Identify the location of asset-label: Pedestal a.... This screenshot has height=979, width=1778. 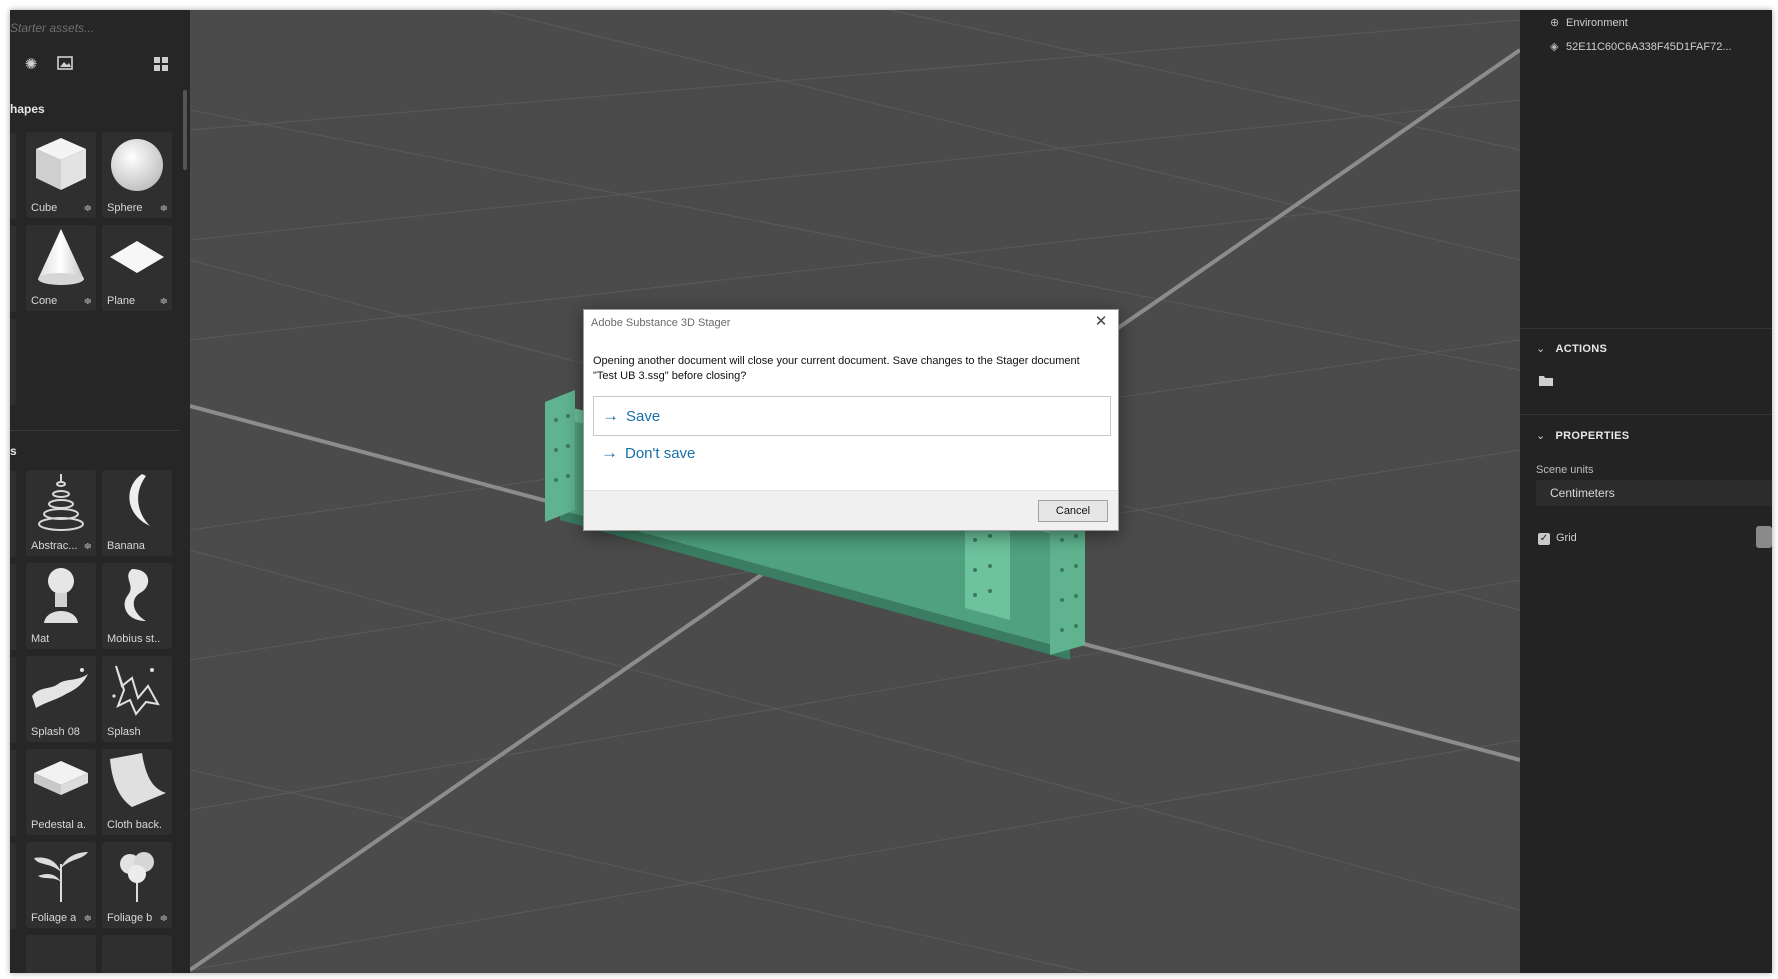
(58, 825).